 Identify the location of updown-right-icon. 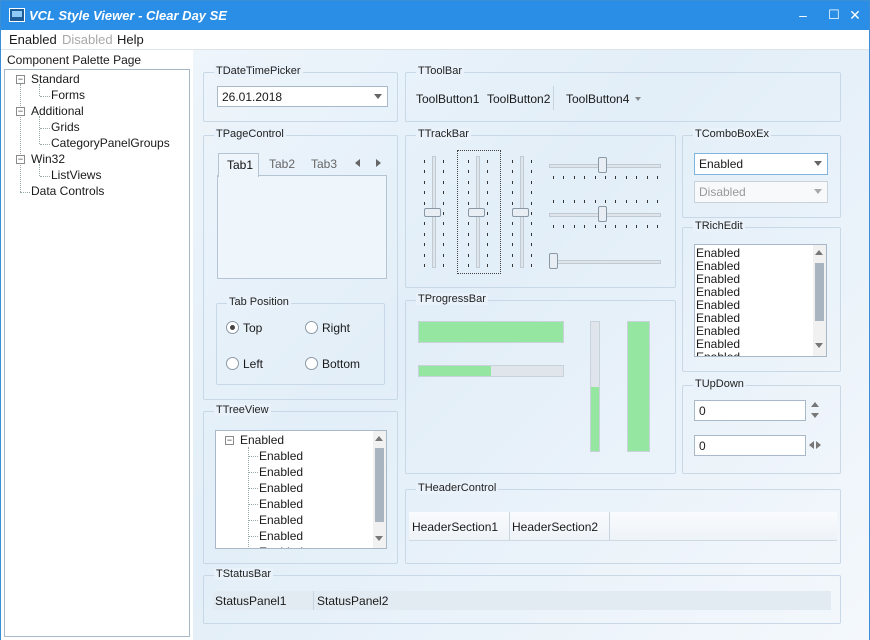
(818, 445).